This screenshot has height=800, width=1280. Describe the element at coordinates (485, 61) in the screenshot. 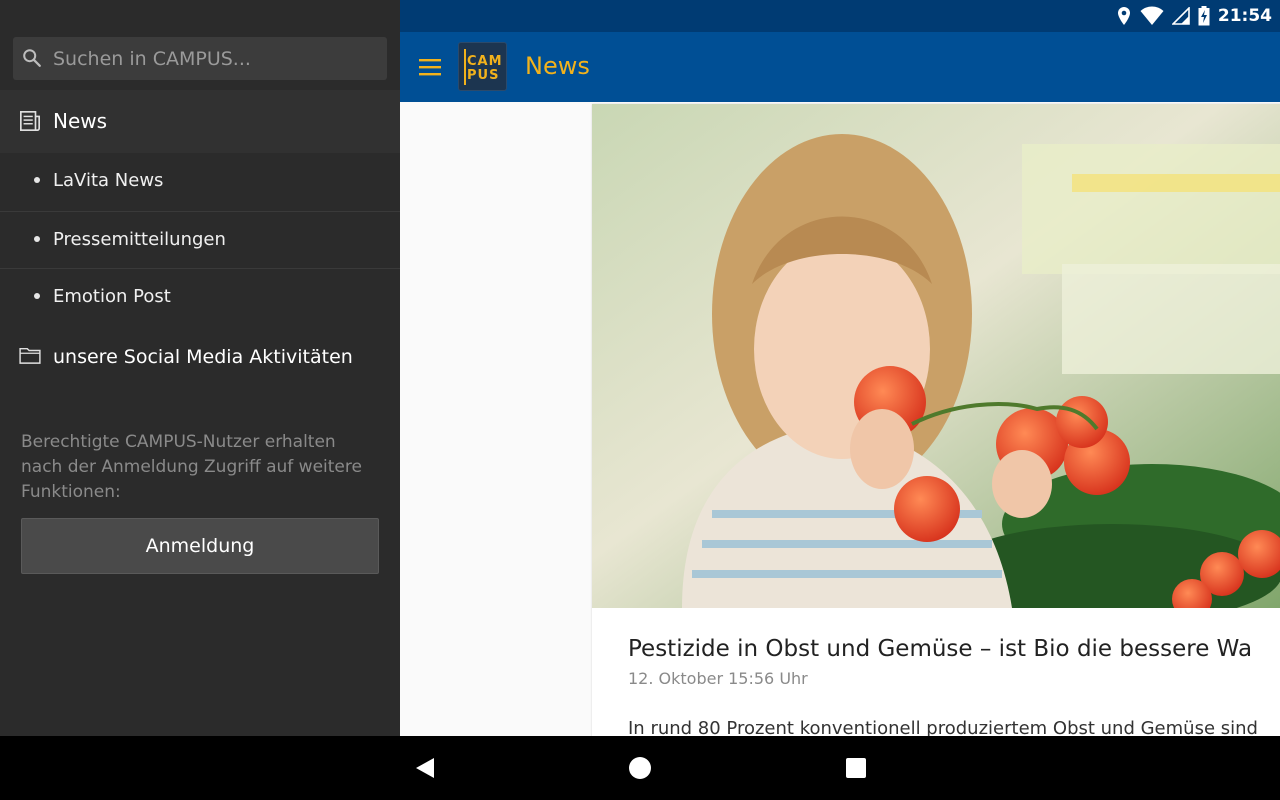

I see `logo-text-line1: CAM` at that location.